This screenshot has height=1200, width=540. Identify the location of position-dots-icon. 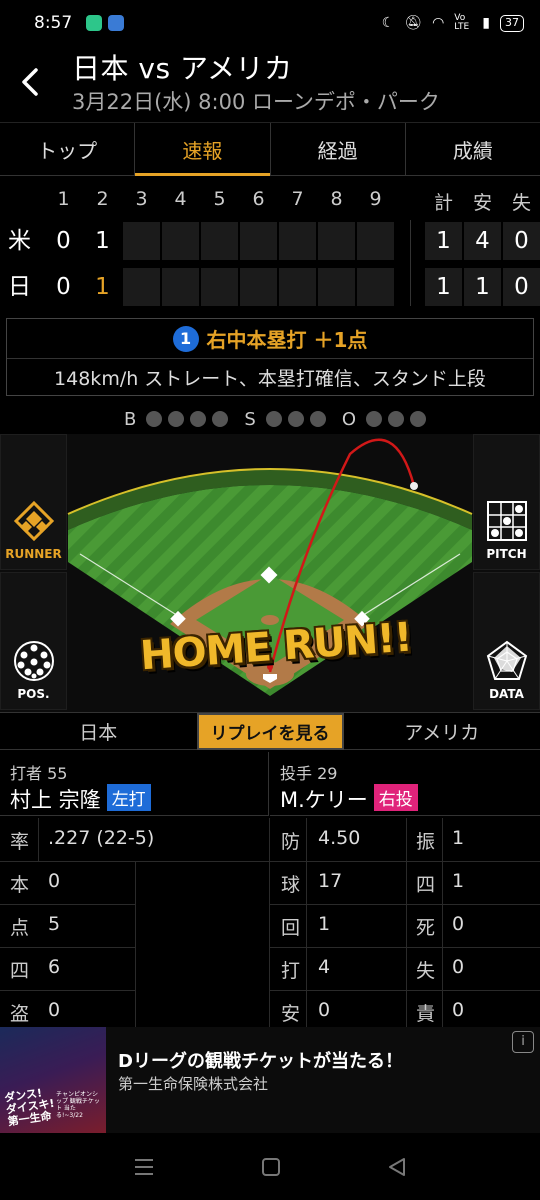
(33, 661).